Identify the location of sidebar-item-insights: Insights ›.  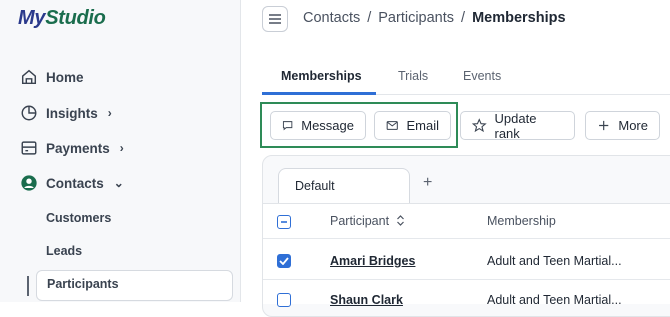
(66, 113).